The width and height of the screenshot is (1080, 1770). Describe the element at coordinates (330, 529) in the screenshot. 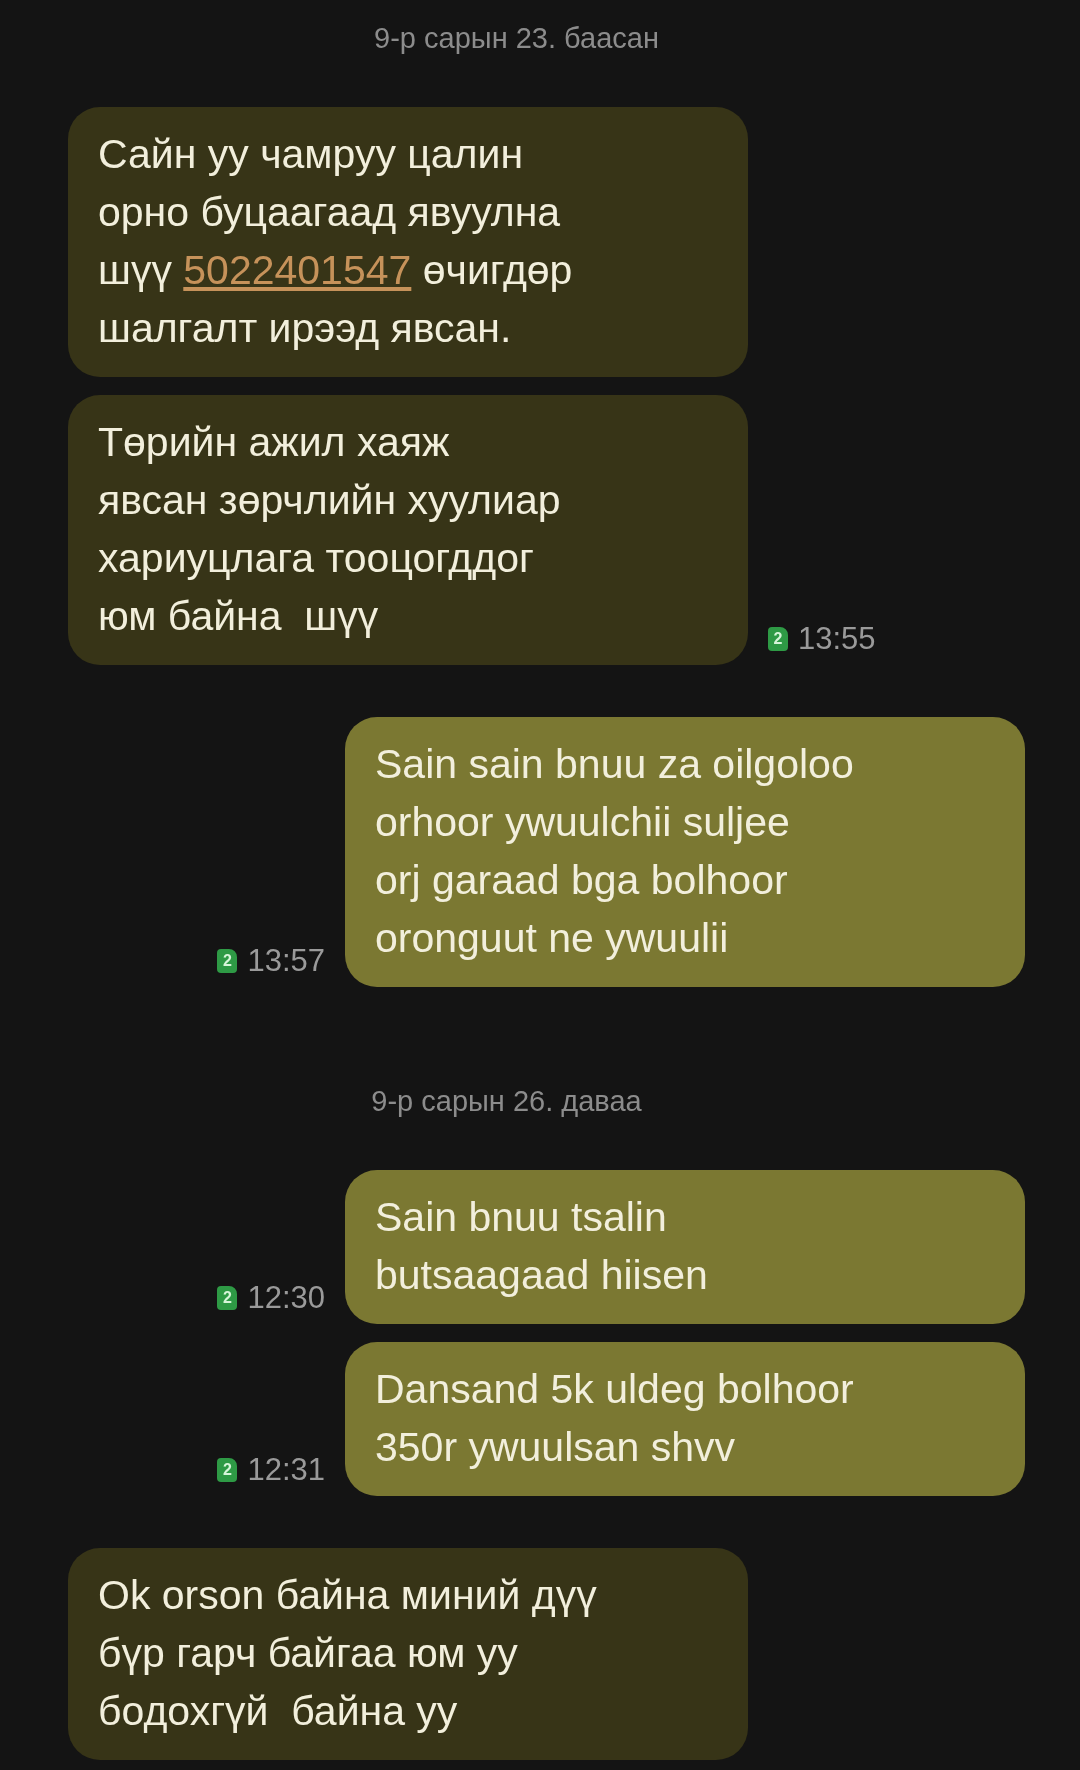

I see `message-text: Төрийн ажил хаяж явсан зөрчлийн хуулиар хариуцлага тооцогддог юм байна шүү` at that location.